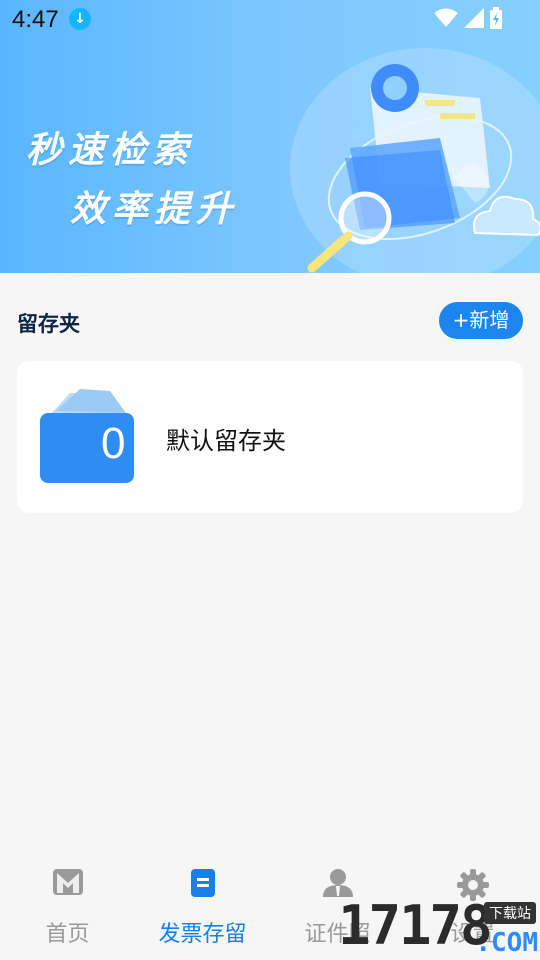 The height and width of the screenshot is (960, 540). Describe the element at coordinates (337, 934) in the screenshot. I see `tab-id-photo-label: 证件照` at that location.